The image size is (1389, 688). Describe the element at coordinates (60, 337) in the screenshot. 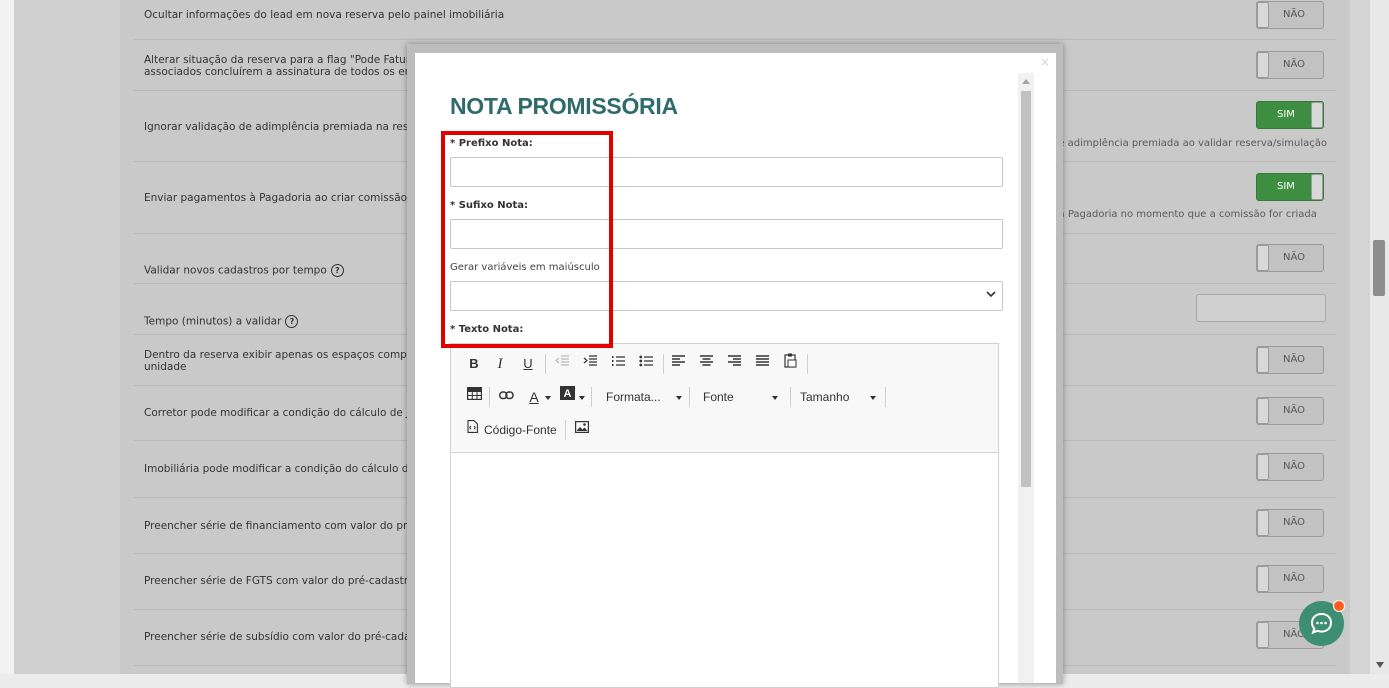

I see `page-left-margin` at that location.